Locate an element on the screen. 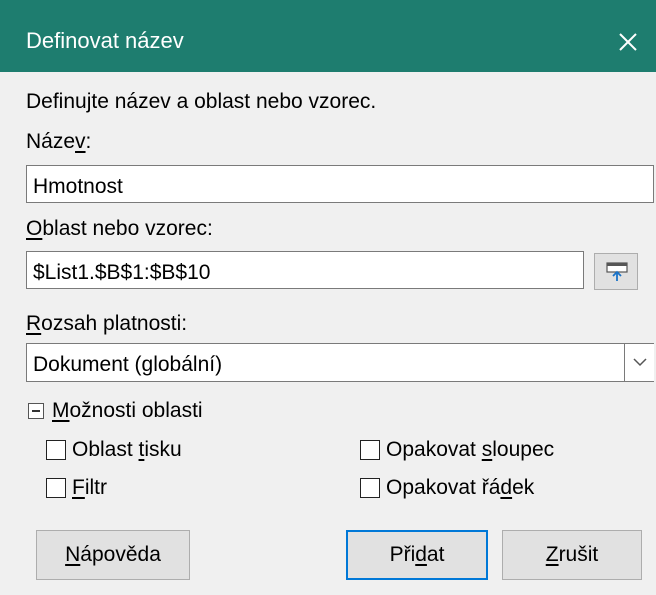 The image size is (656, 595). close-button is located at coordinates (628, 42).